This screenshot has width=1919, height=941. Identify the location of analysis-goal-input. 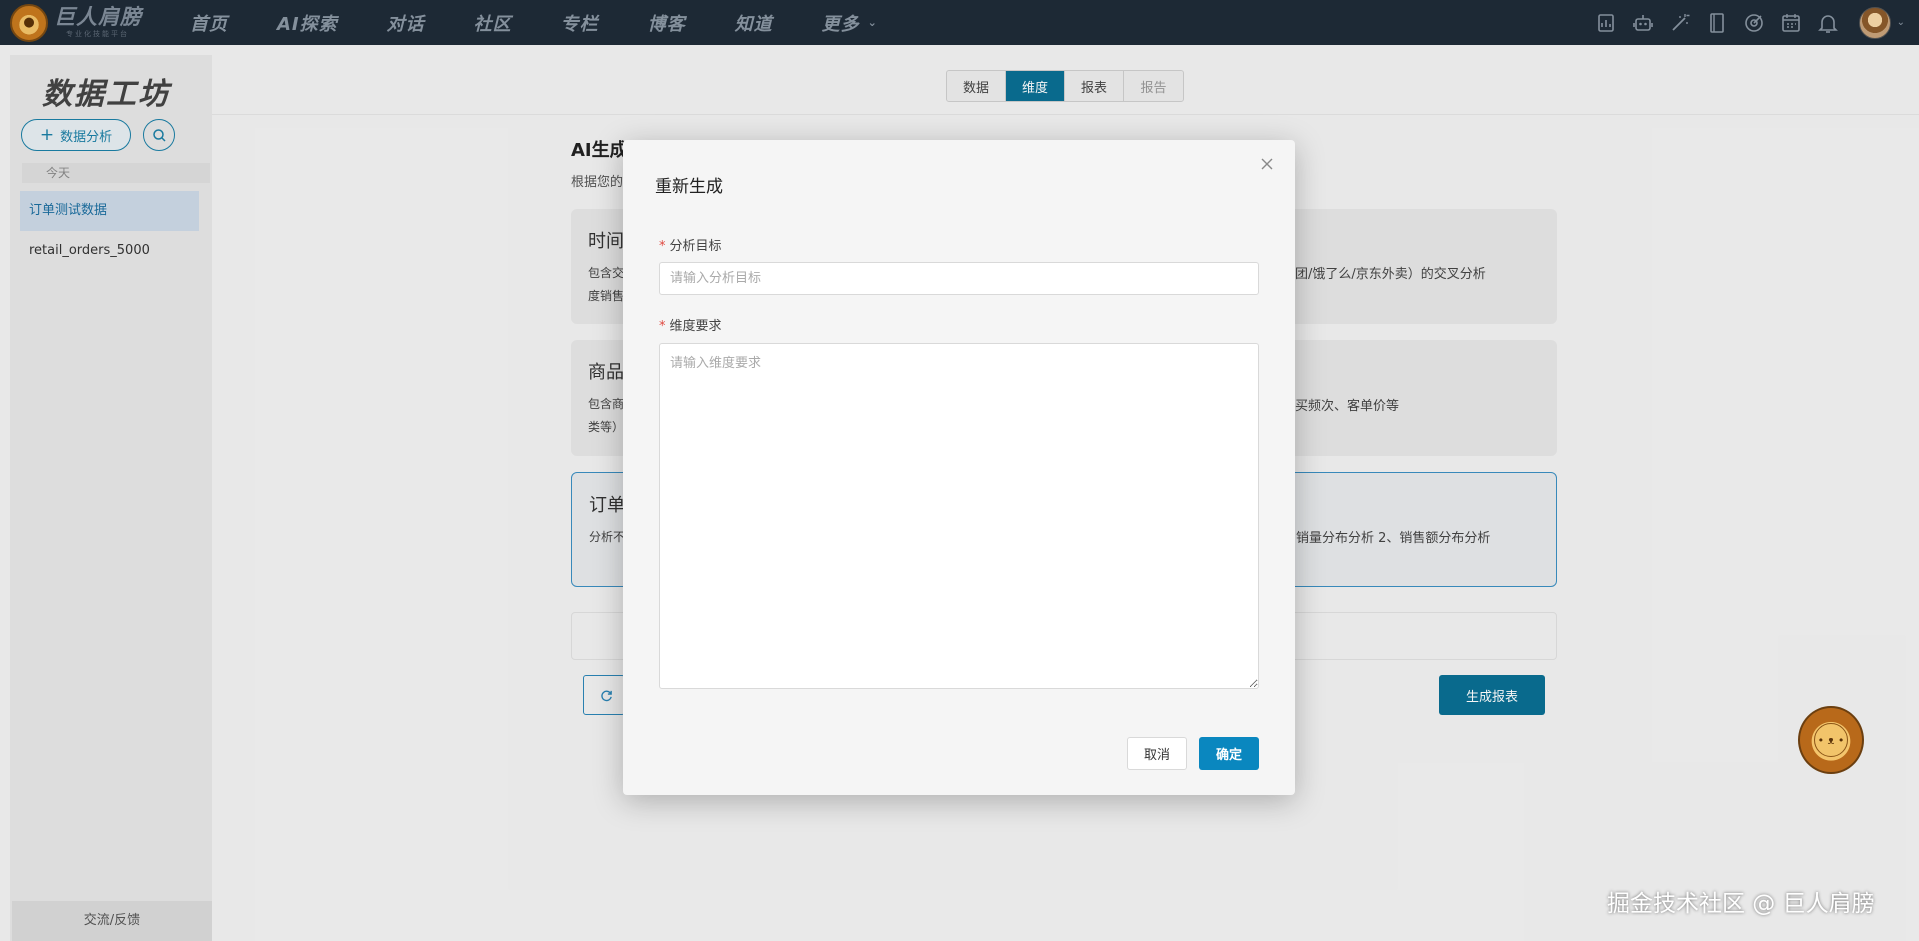
(959, 278).